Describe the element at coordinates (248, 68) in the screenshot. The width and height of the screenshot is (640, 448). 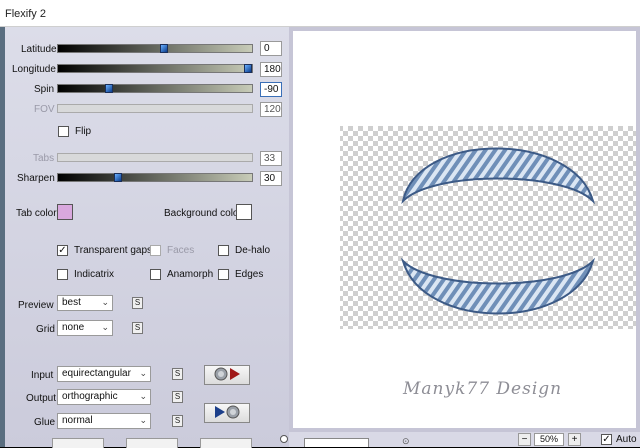
I see `longitude-slider-knob` at that location.